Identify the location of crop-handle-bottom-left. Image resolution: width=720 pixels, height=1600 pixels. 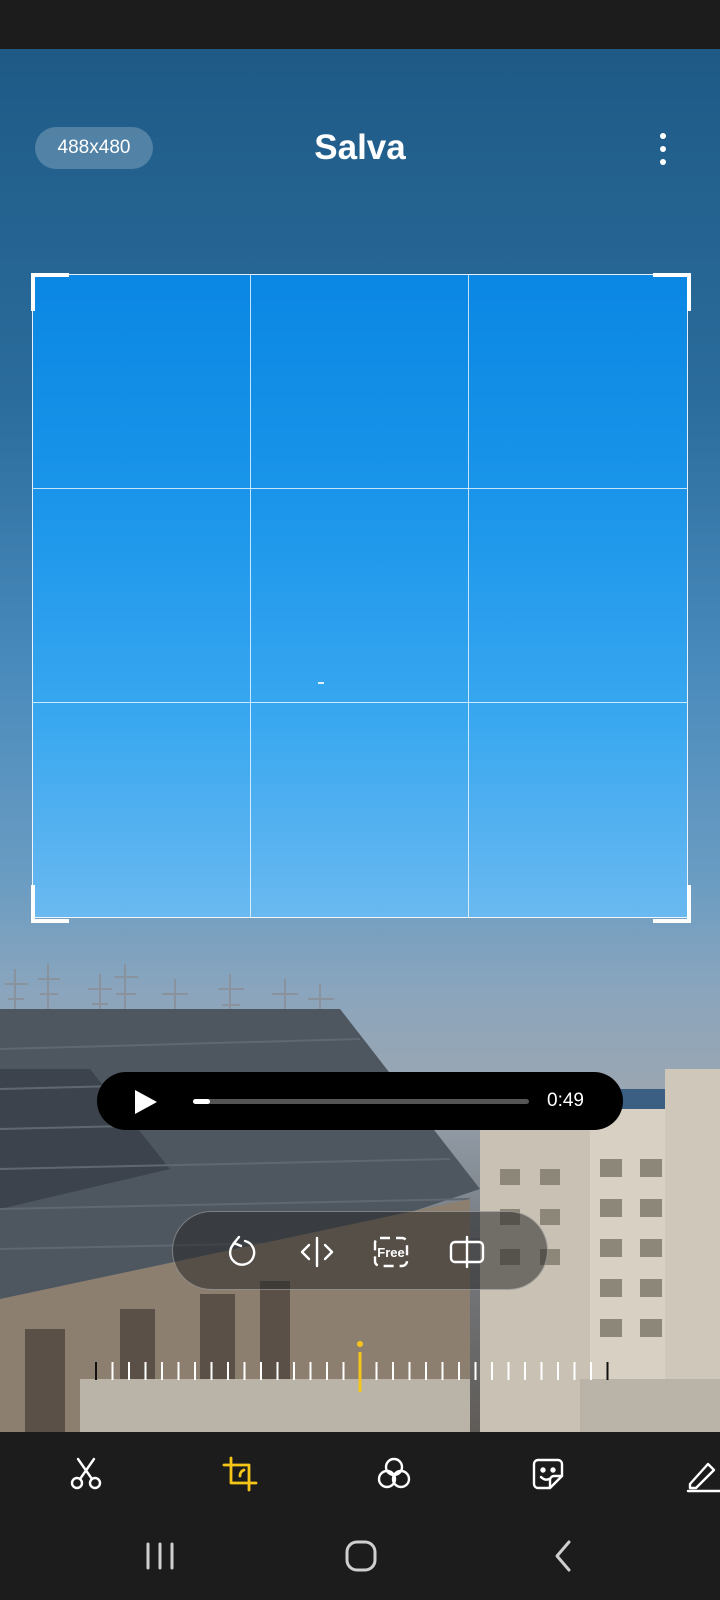
(50, 904).